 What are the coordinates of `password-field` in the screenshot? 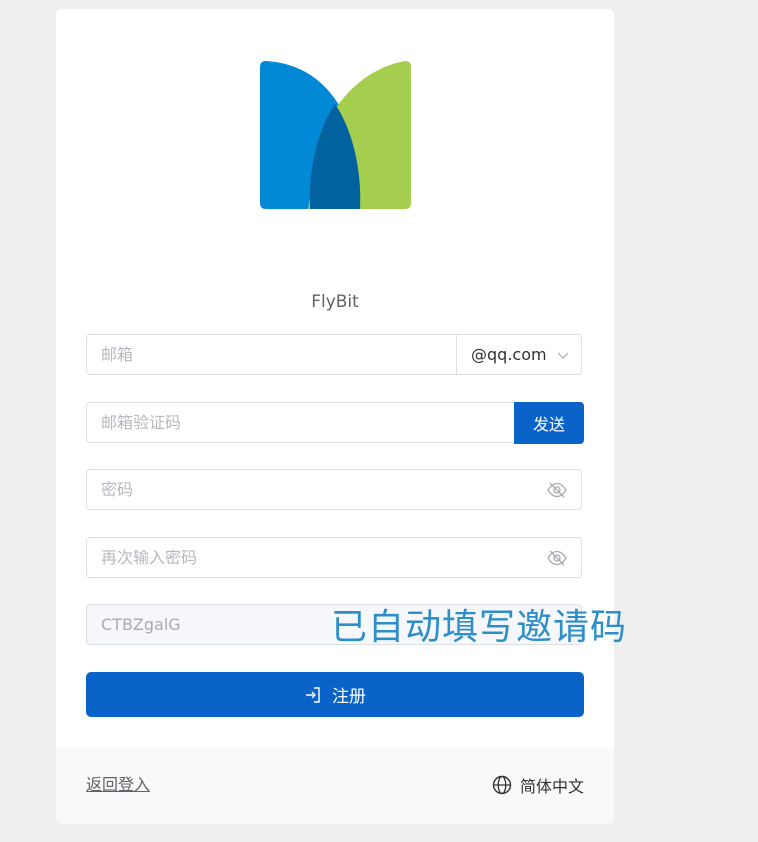 It's located at (334, 489).